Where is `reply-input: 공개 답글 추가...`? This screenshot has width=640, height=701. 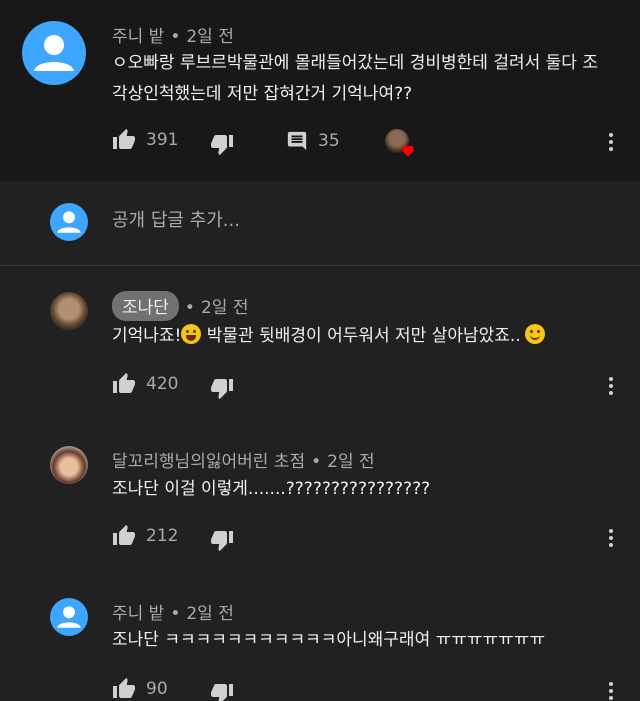 reply-input: 공개 답글 추가... is located at coordinates (176, 219).